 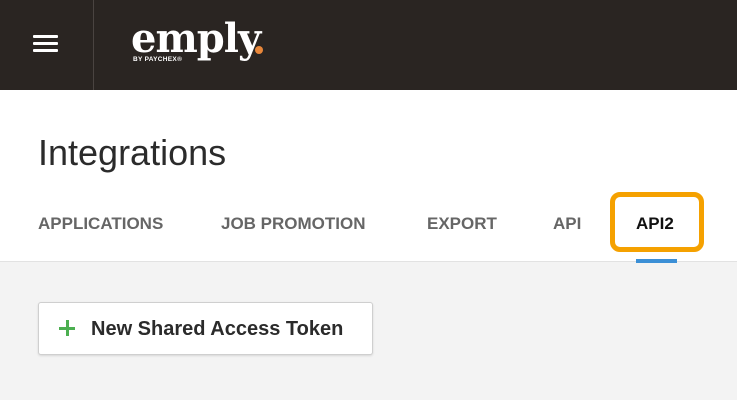 What do you see at coordinates (100, 224) in the screenshot?
I see `tab-applications: APPLICATIONS` at bounding box center [100, 224].